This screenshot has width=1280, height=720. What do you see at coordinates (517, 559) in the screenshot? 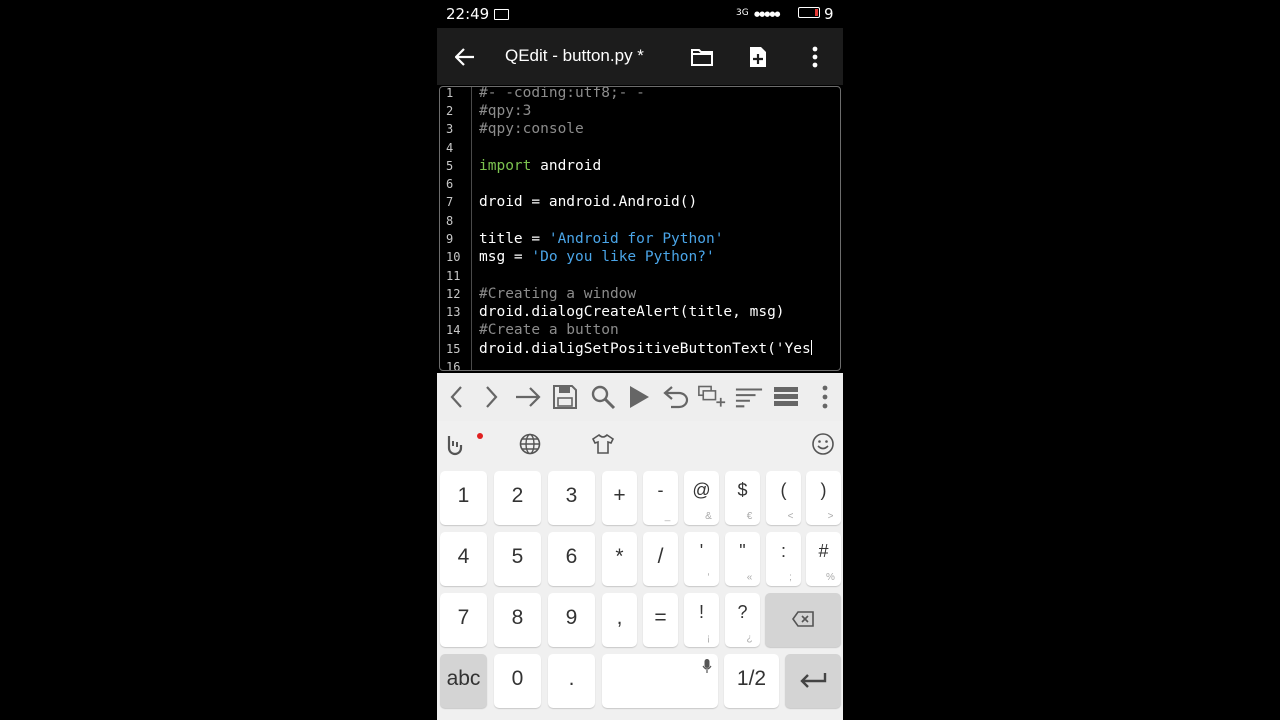
I see `key-5: 5` at bounding box center [517, 559].